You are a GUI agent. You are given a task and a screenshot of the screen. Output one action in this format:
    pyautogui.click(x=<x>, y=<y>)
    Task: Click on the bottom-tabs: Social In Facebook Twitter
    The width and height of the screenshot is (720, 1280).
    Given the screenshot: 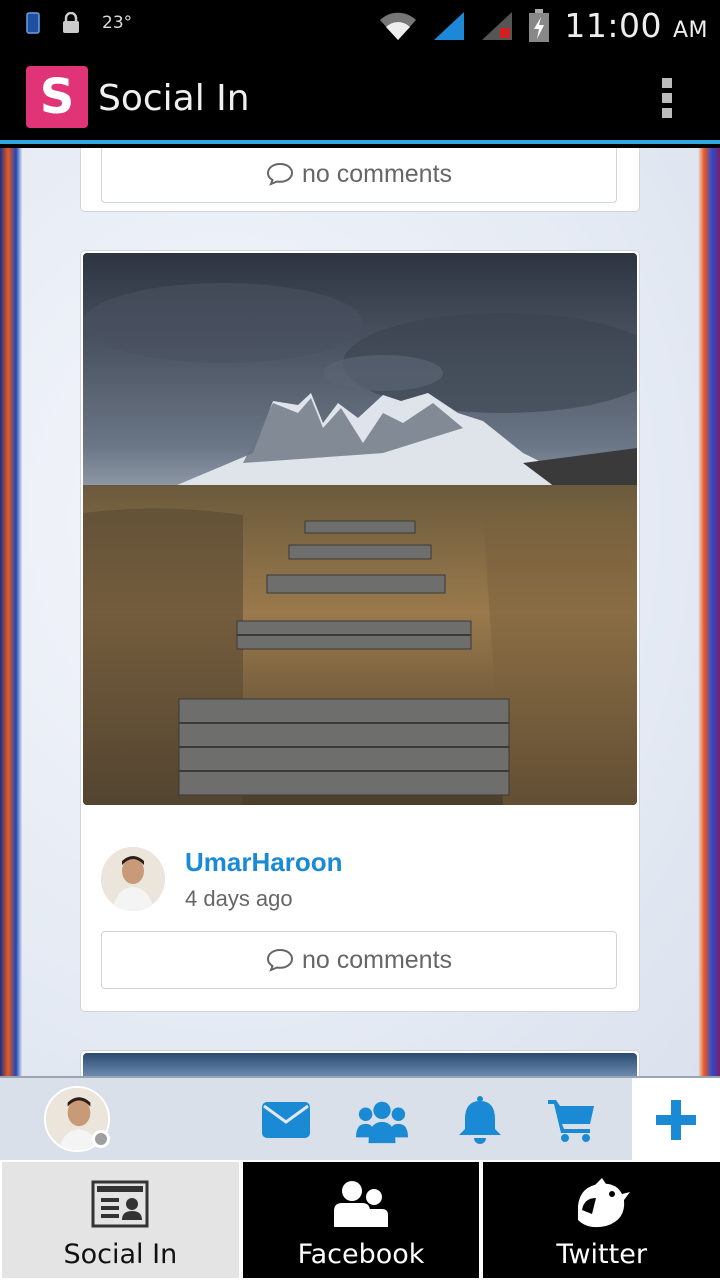 What is the action you would take?
    pyautogui.click(x=360, y=1220)
    